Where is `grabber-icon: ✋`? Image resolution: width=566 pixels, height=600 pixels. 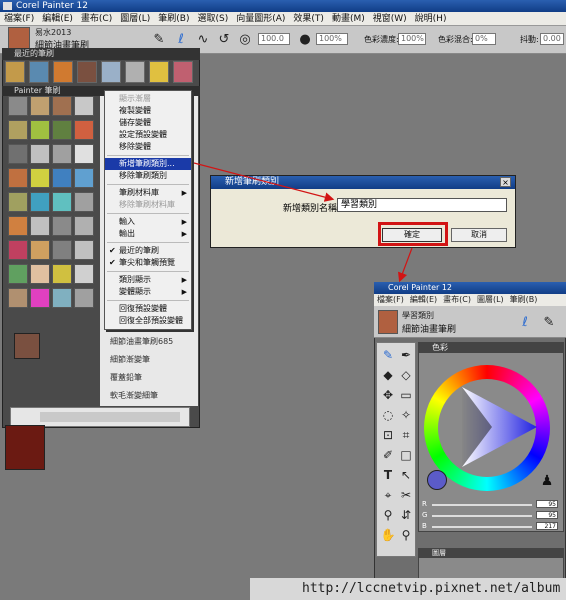
grabber-icon: ✋ is located at coordinates (388, 535).